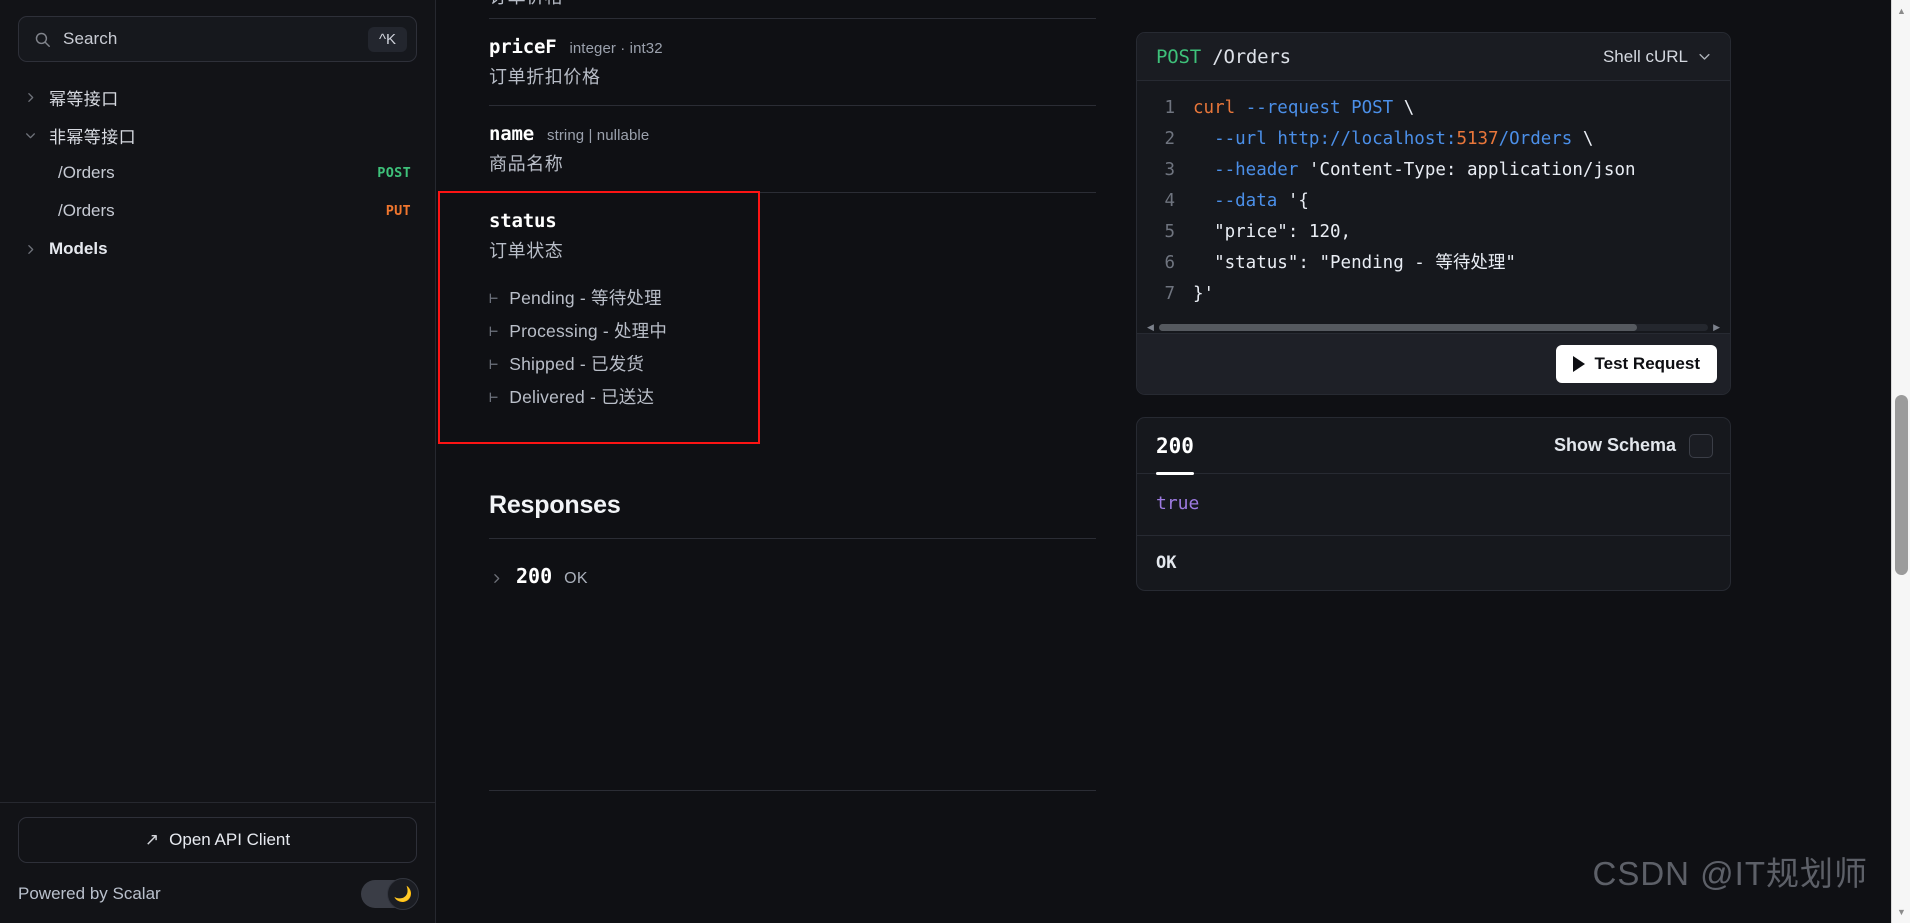  What do you see at coordinates (511, 134) in the screenshot?
I see `field-name: name` at bounding box center [511, 134].